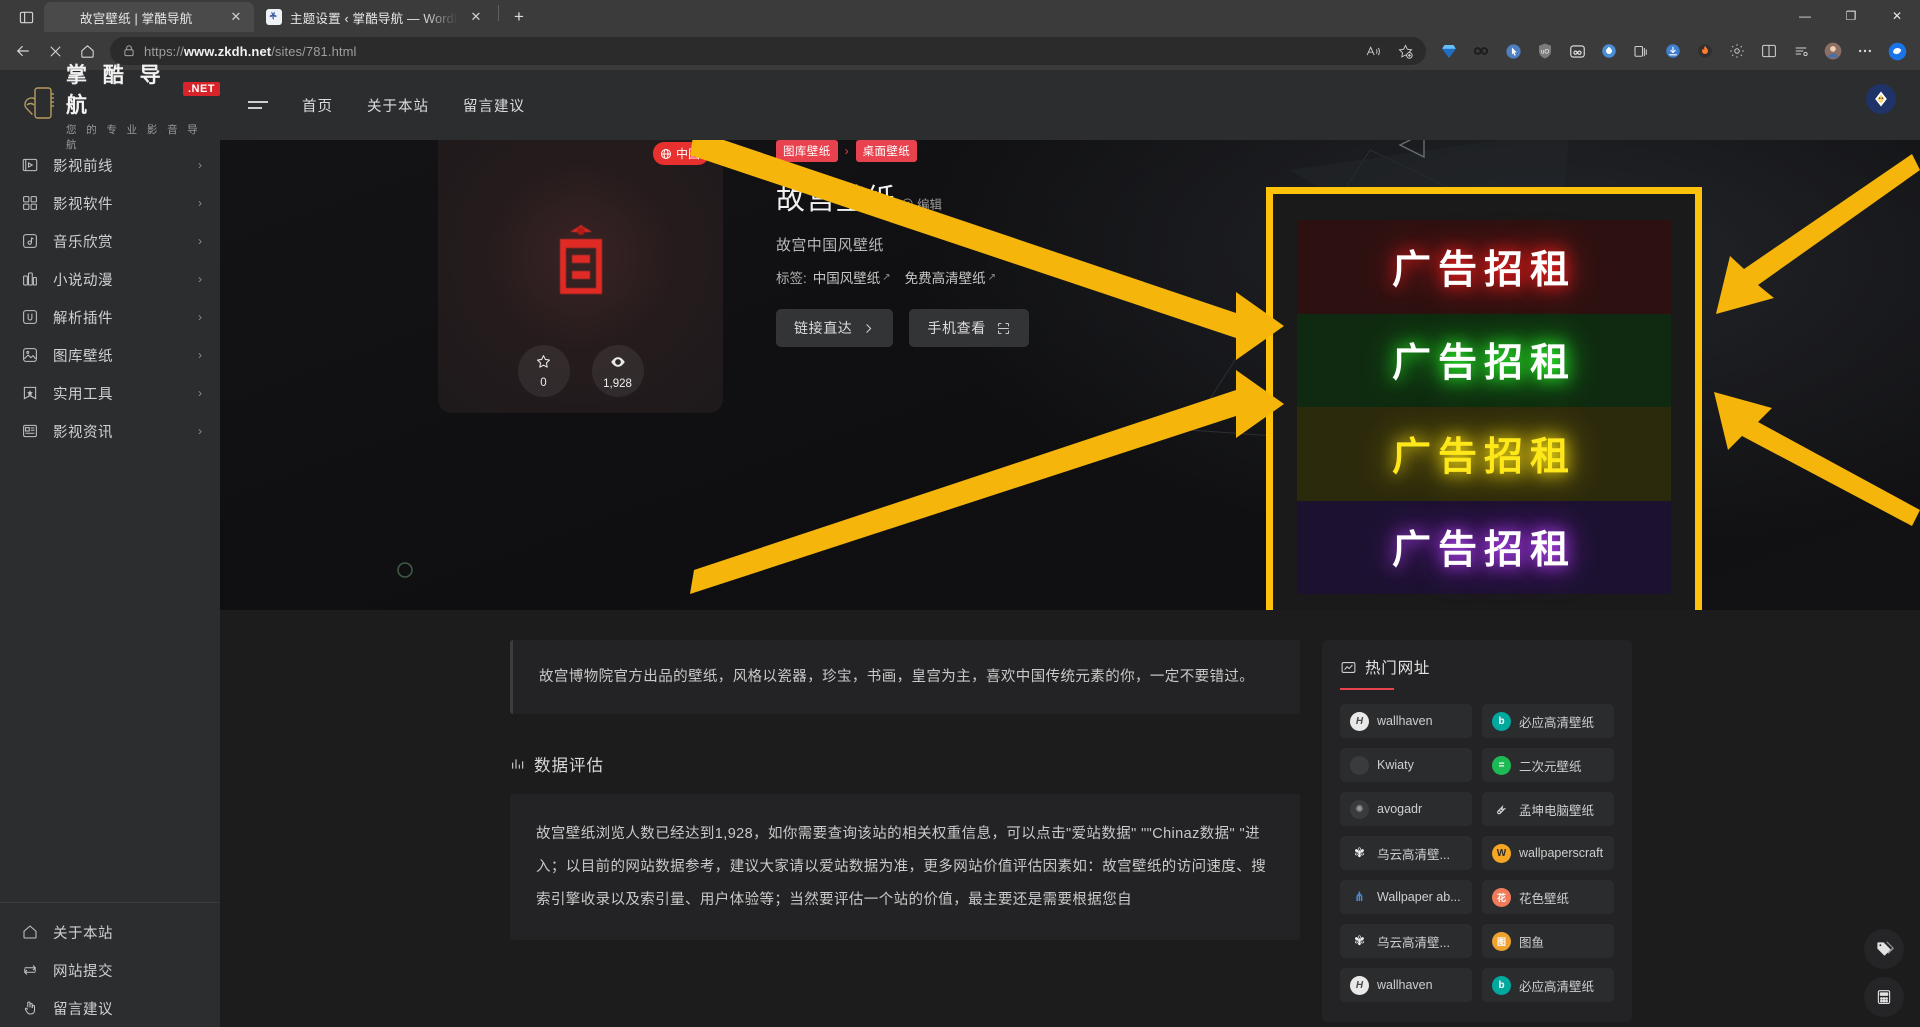  I want to click on sidebar-item-novel-anime: 小说动漫 ›, so click(110, 279).